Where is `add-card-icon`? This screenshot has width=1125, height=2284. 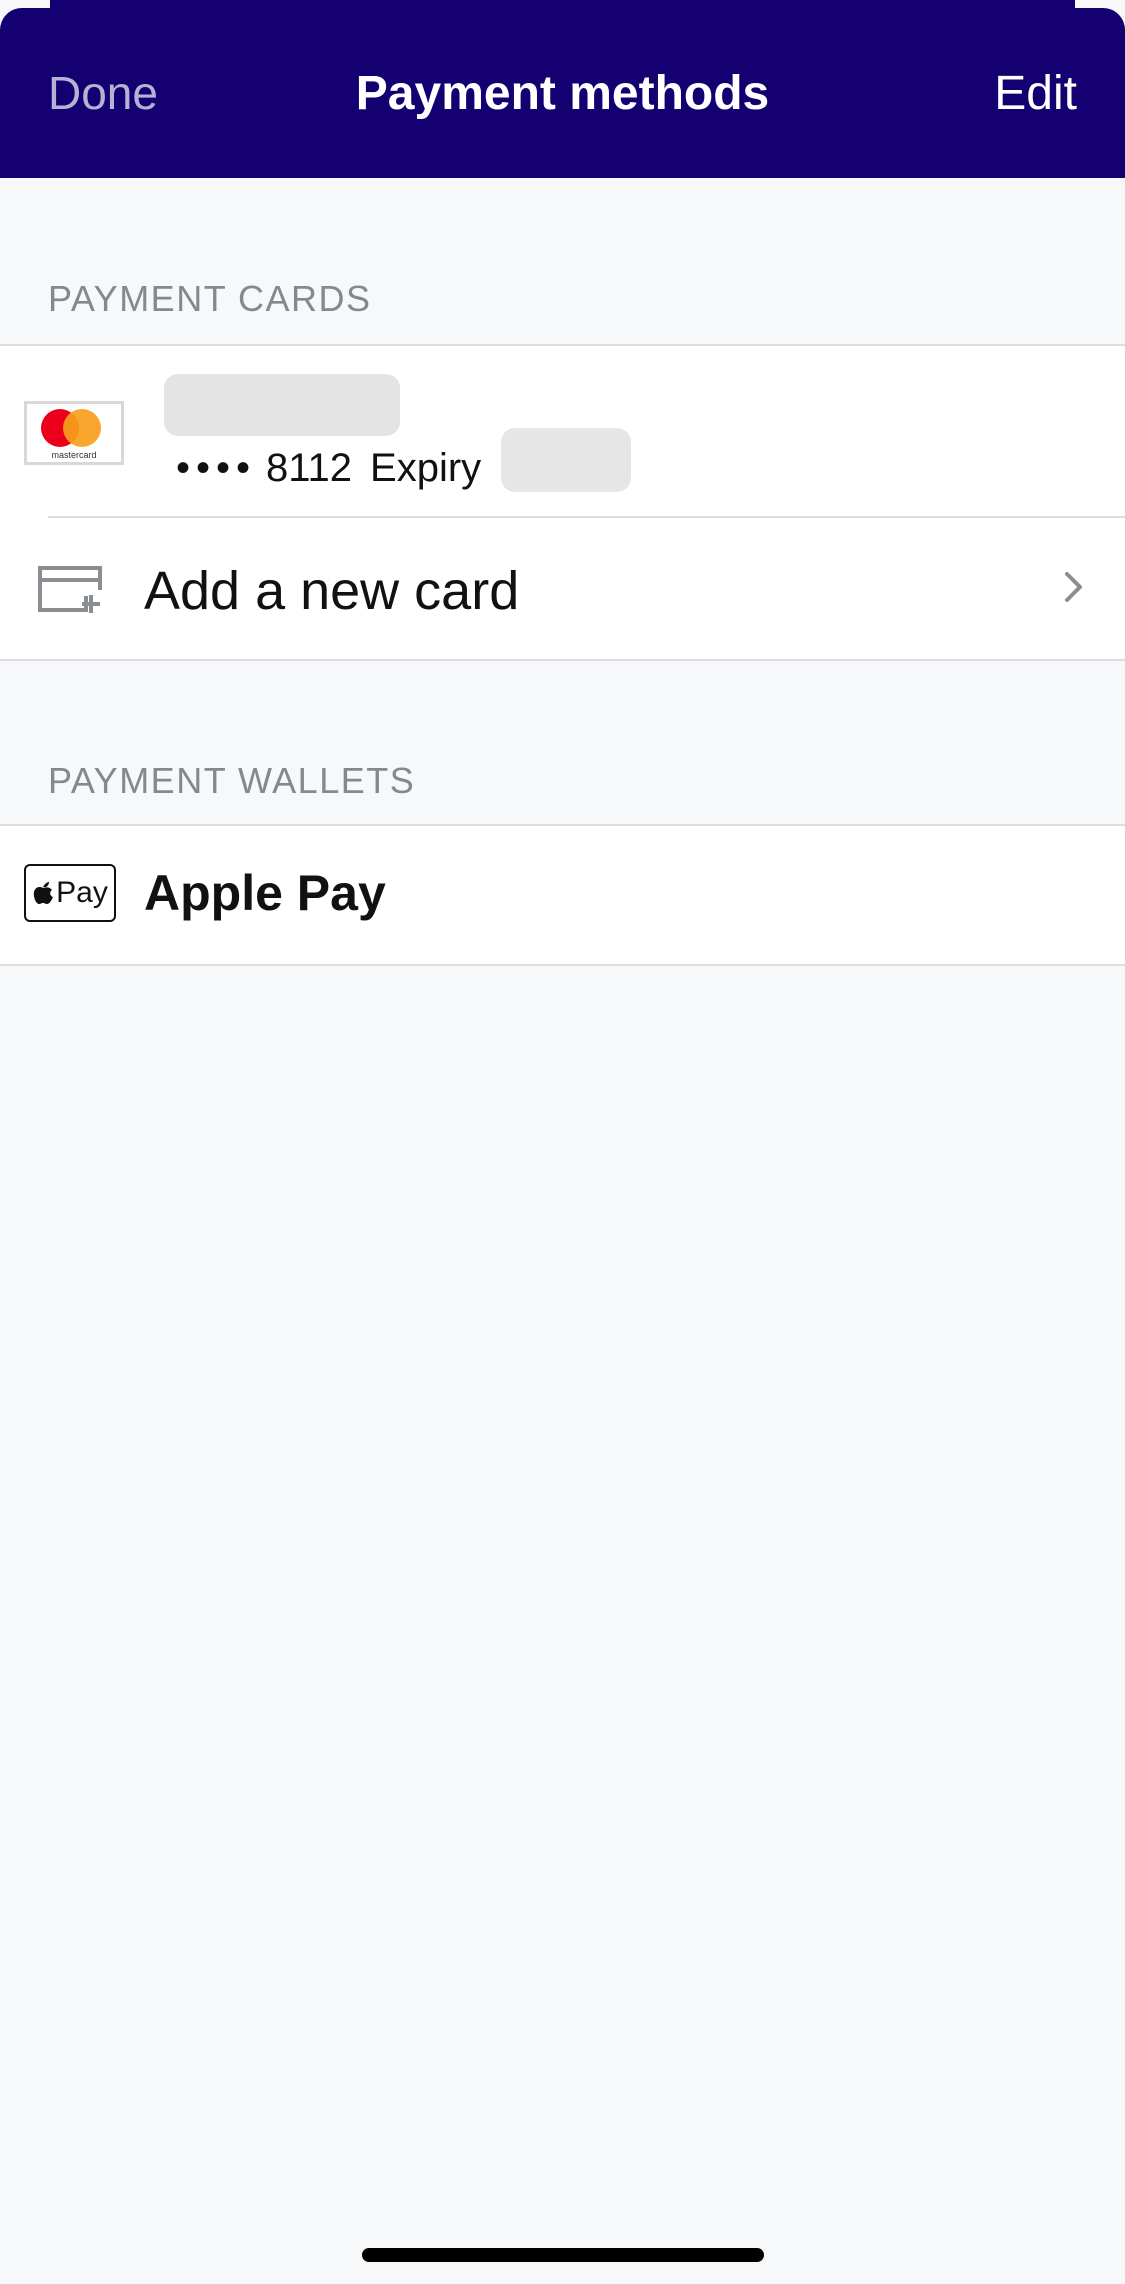
add-card-icon is located at coordinates (70, 591).